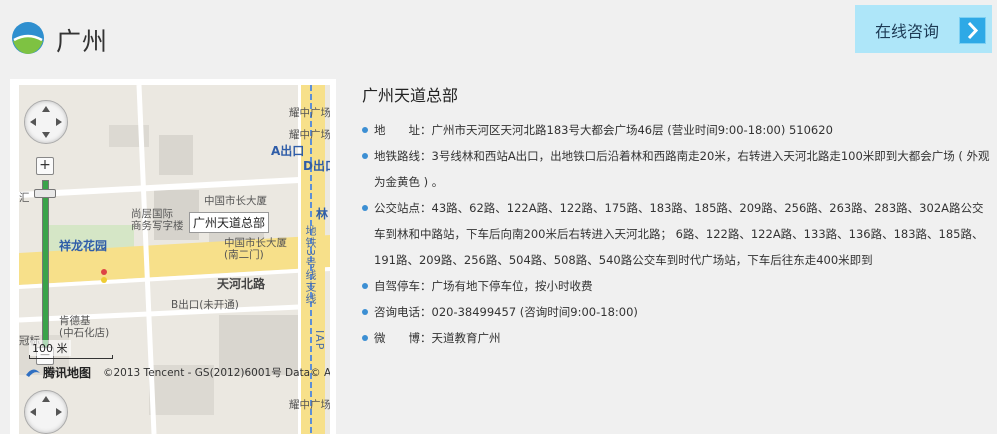  I want to click on map-scale: 100 米, so click(50, 348).